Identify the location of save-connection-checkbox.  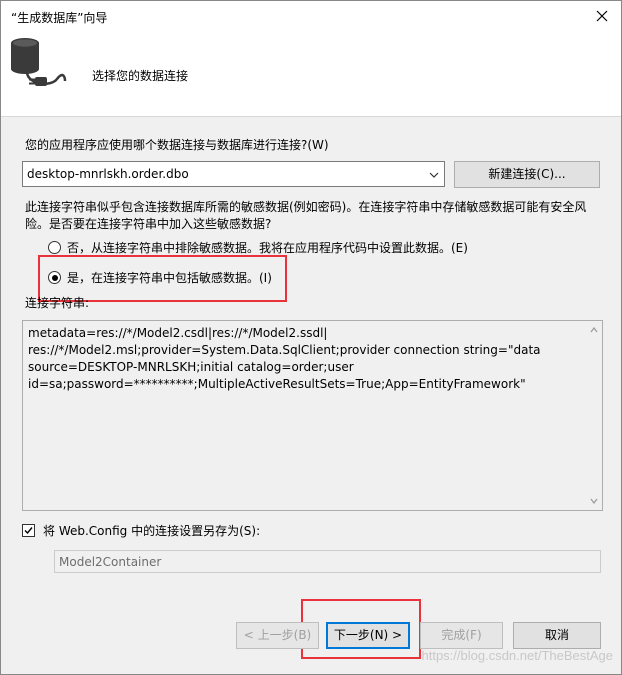
(28, 530).